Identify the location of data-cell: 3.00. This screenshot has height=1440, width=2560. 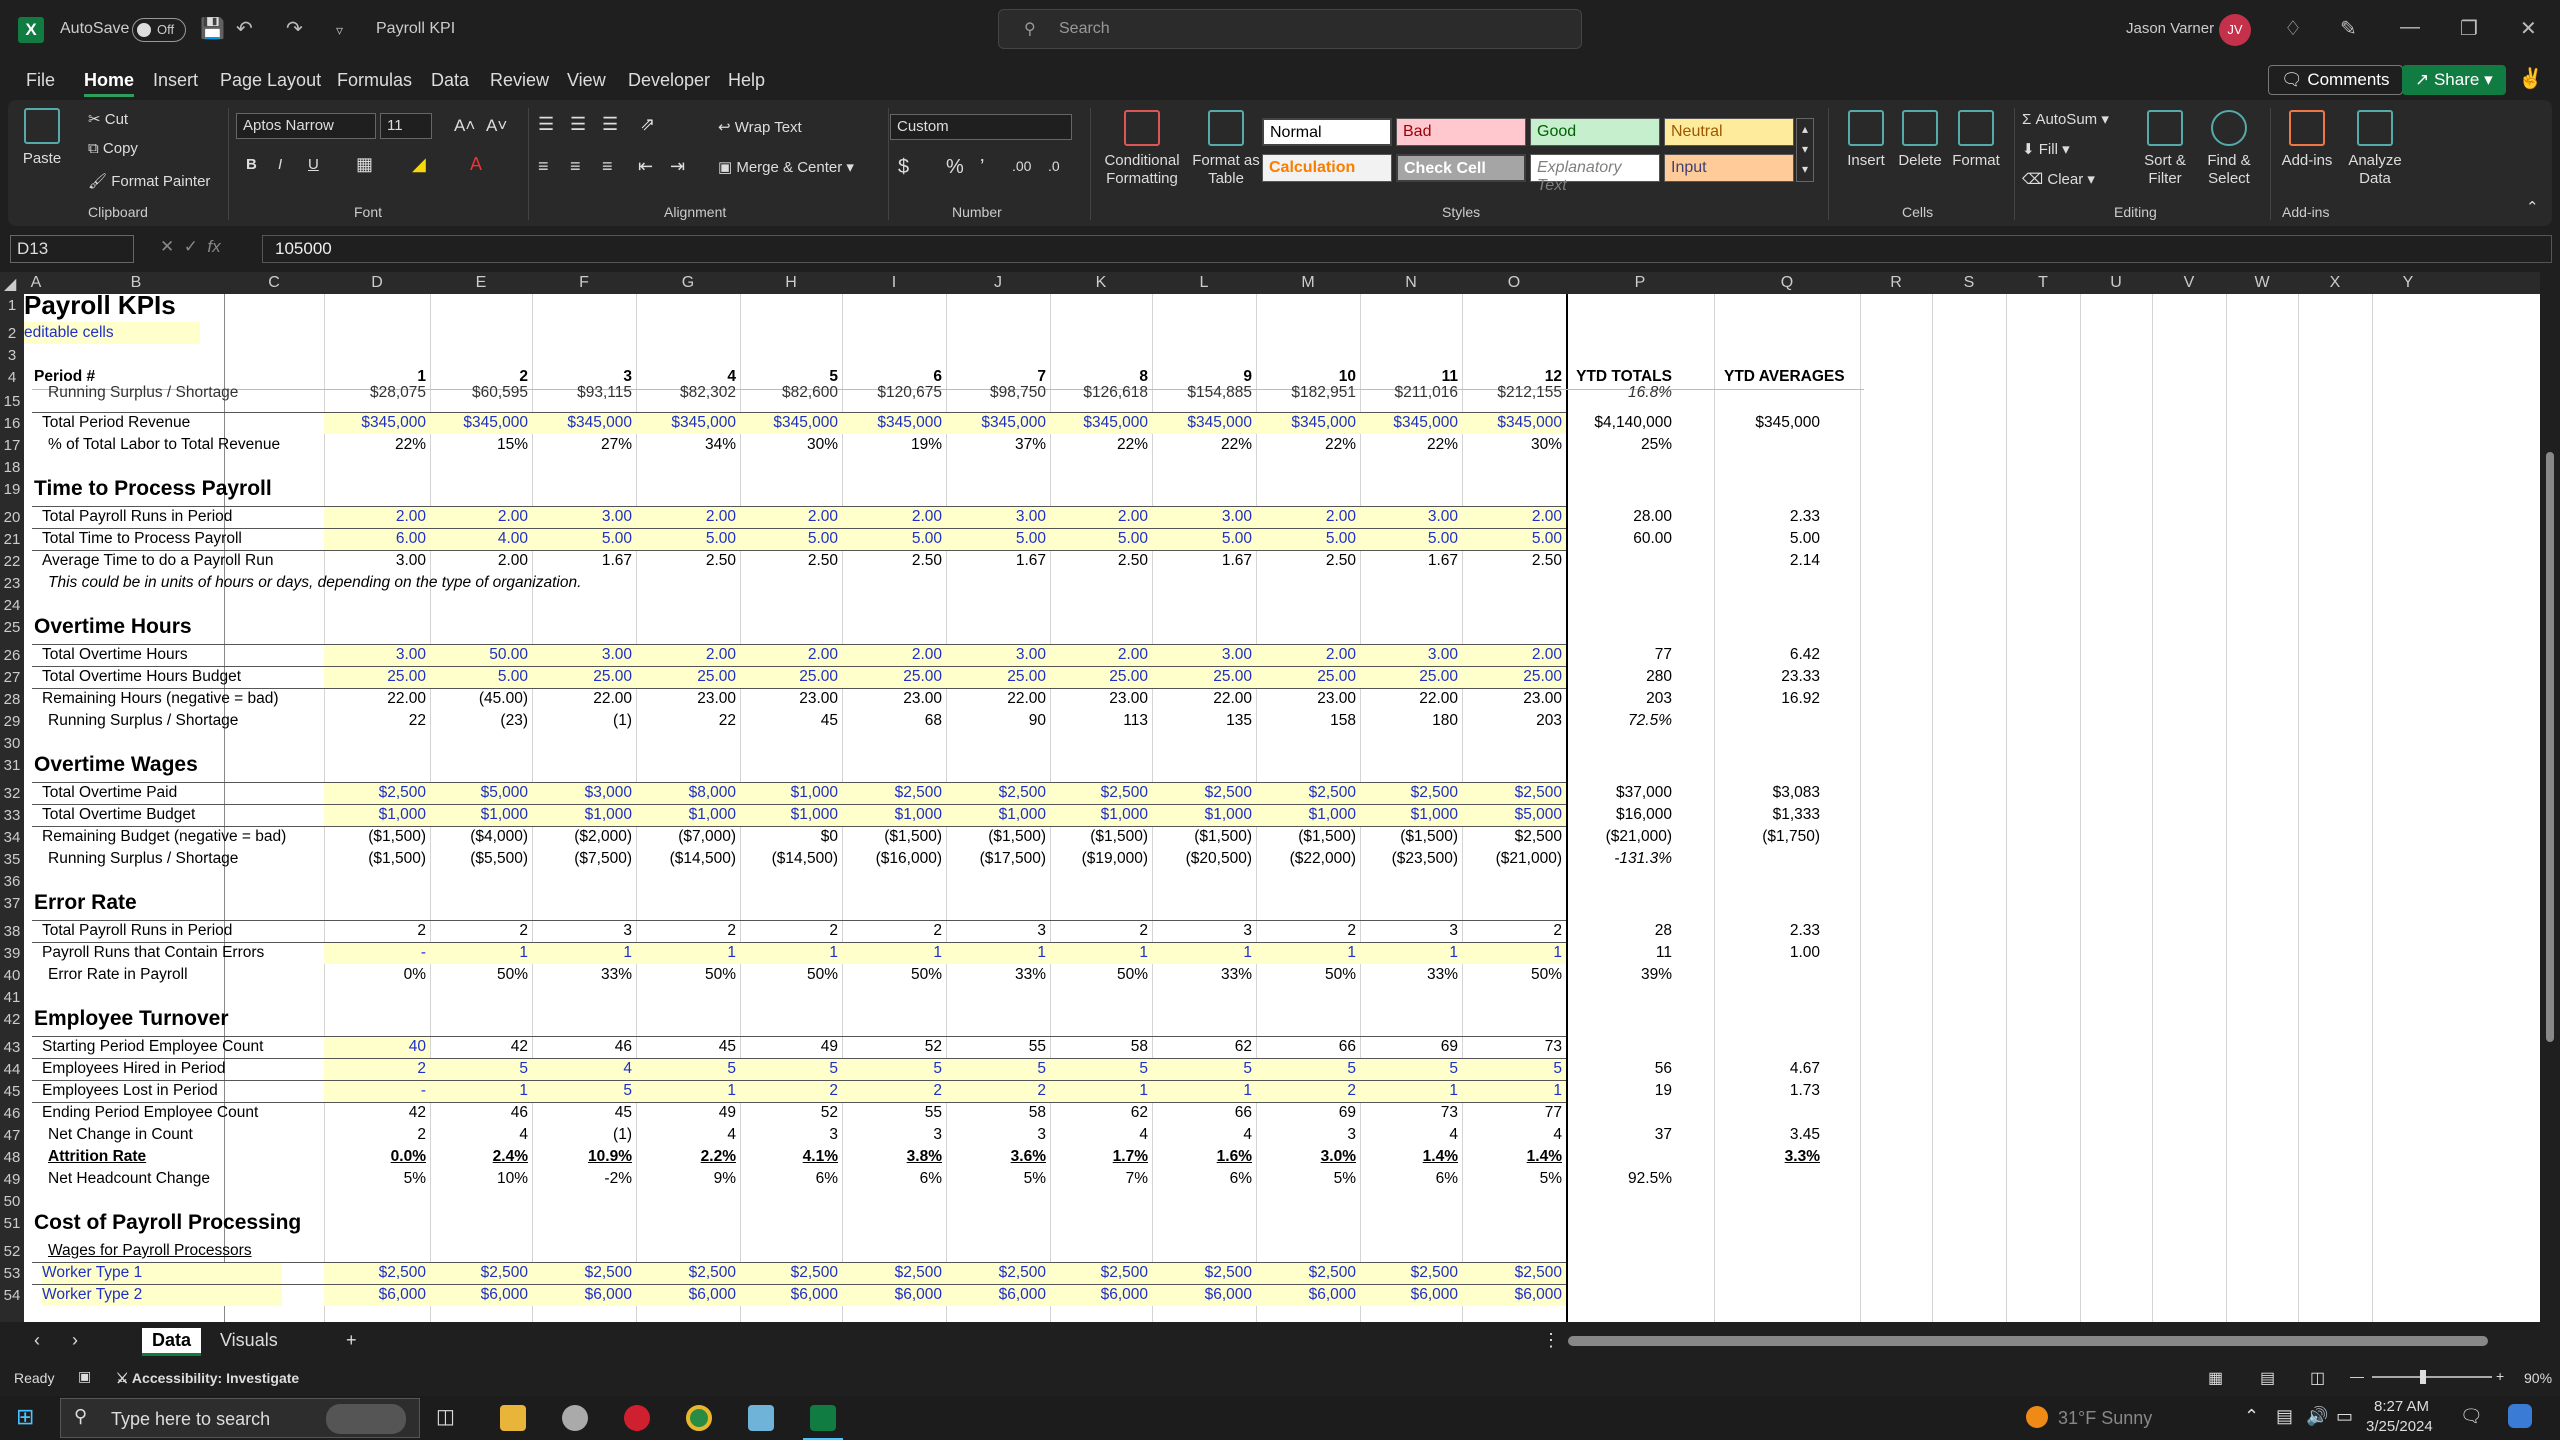
(584, 655).